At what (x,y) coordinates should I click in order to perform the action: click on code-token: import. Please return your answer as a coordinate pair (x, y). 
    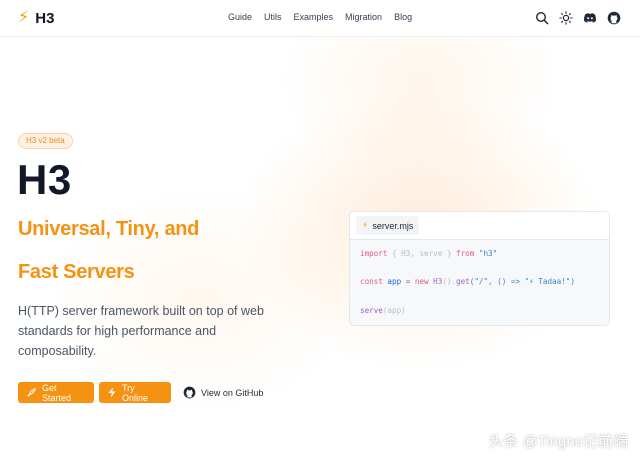
    Looking at the image, I should click on (374, 253).